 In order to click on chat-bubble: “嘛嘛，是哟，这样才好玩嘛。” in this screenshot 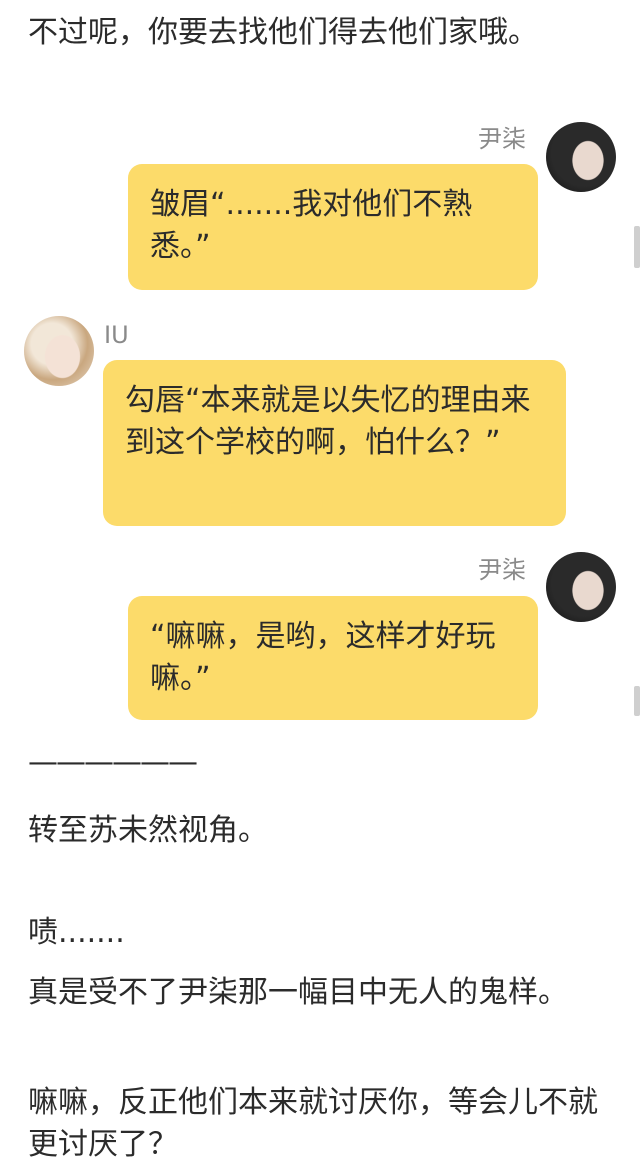, I will do `click(333, 658)`.